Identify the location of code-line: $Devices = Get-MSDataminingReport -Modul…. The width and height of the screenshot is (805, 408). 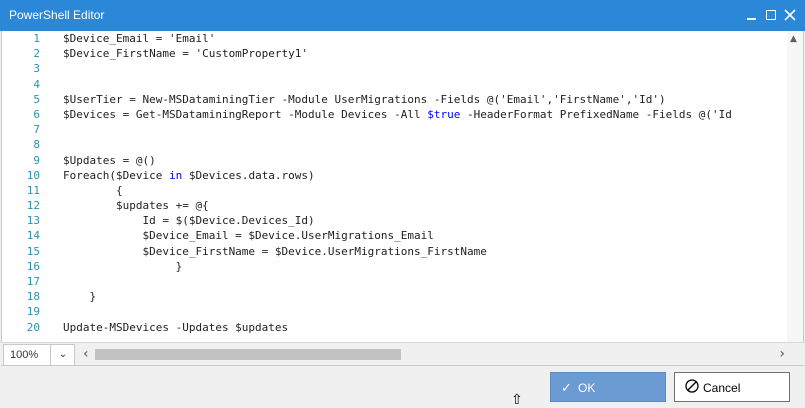
(397, 114).